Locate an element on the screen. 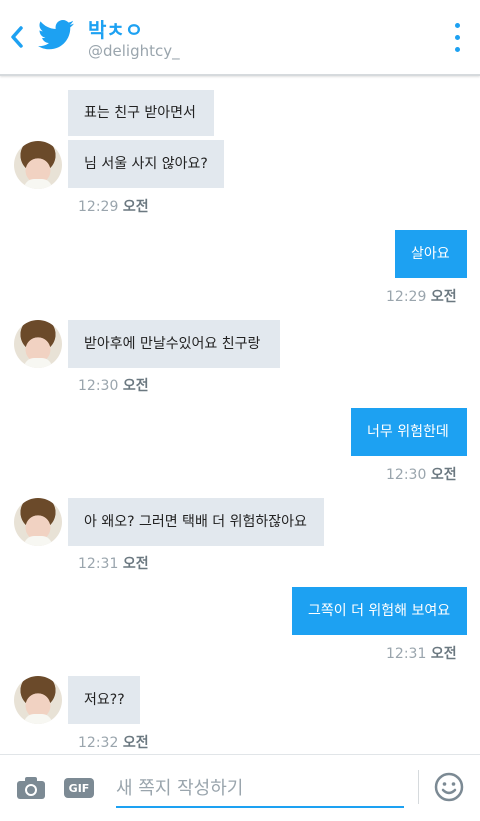  message-text: 너무 위험한데 is located at coordinates (408, 432).